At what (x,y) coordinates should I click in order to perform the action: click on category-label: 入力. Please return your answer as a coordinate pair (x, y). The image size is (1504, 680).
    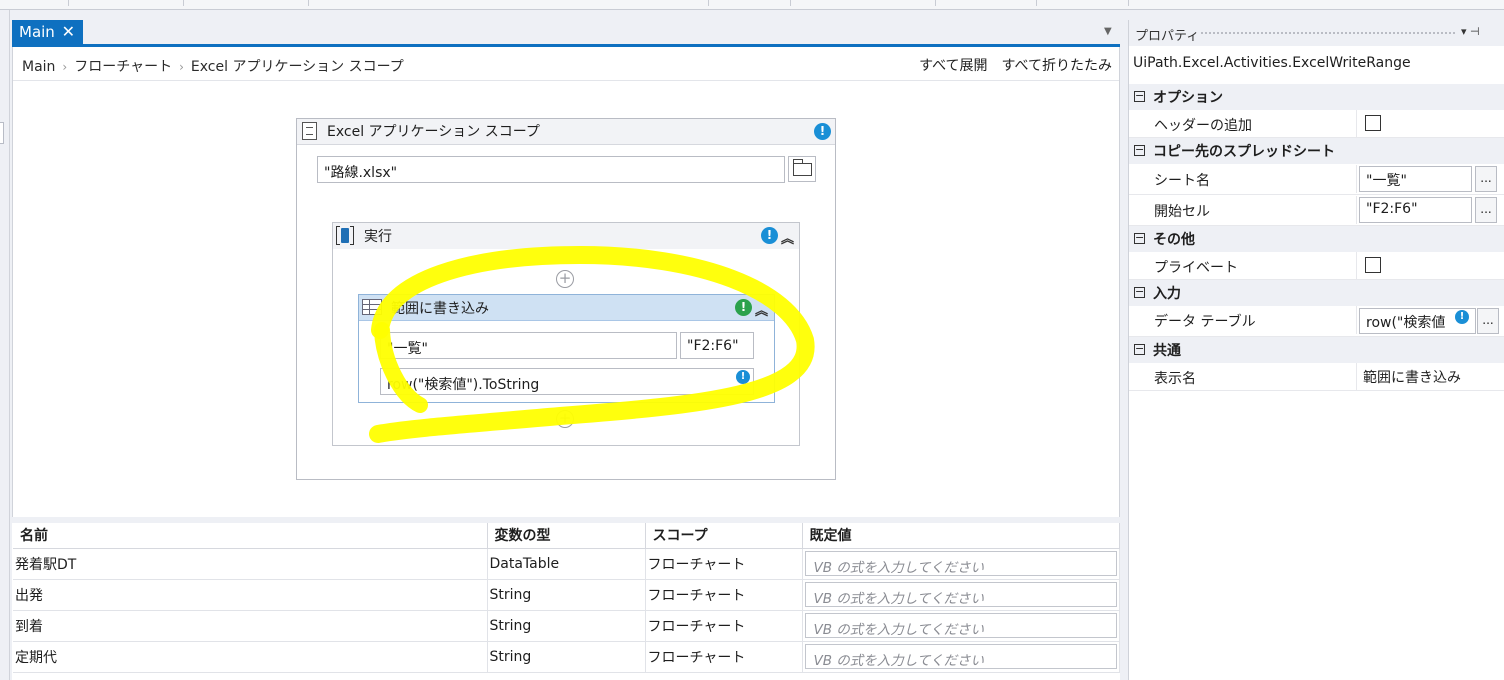
    Looking at the image, I should click on (1167, 294).